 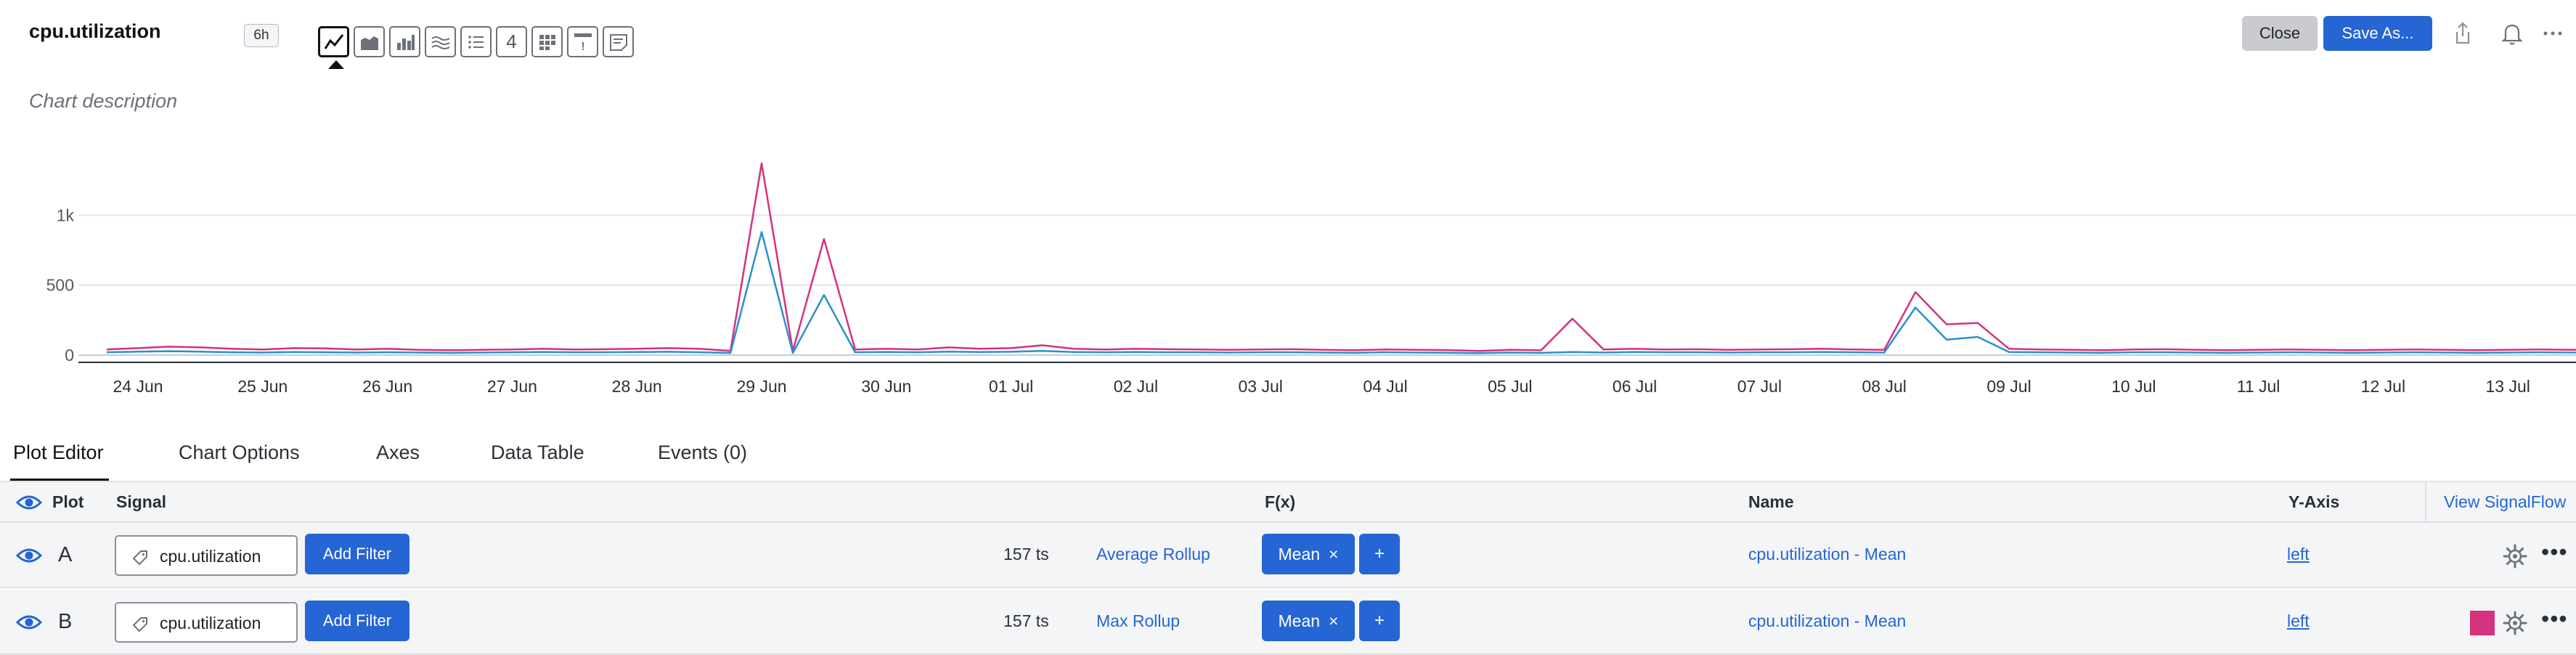 I want to click on header-fx: F(x), so click(x=1280, y=501).